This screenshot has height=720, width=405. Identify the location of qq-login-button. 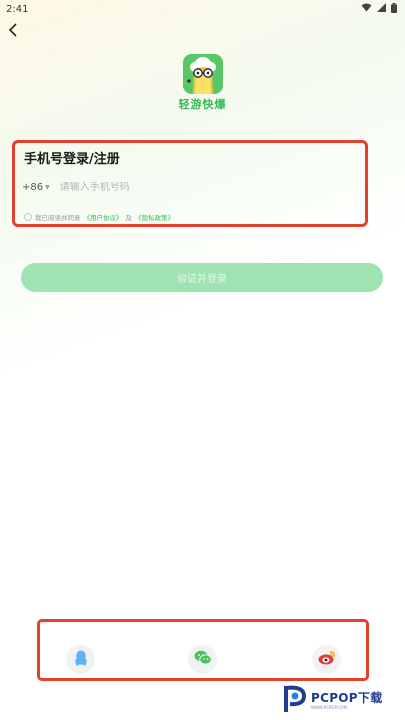
(80, 659).